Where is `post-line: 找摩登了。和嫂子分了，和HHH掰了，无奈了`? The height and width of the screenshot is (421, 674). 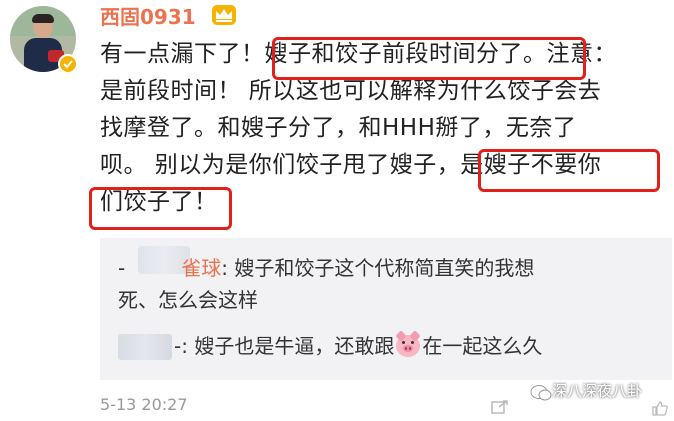
post-line: 找摩登了。和嫂子分了，和HHH掰了，无奈了 is located at coordinates (338, 128).